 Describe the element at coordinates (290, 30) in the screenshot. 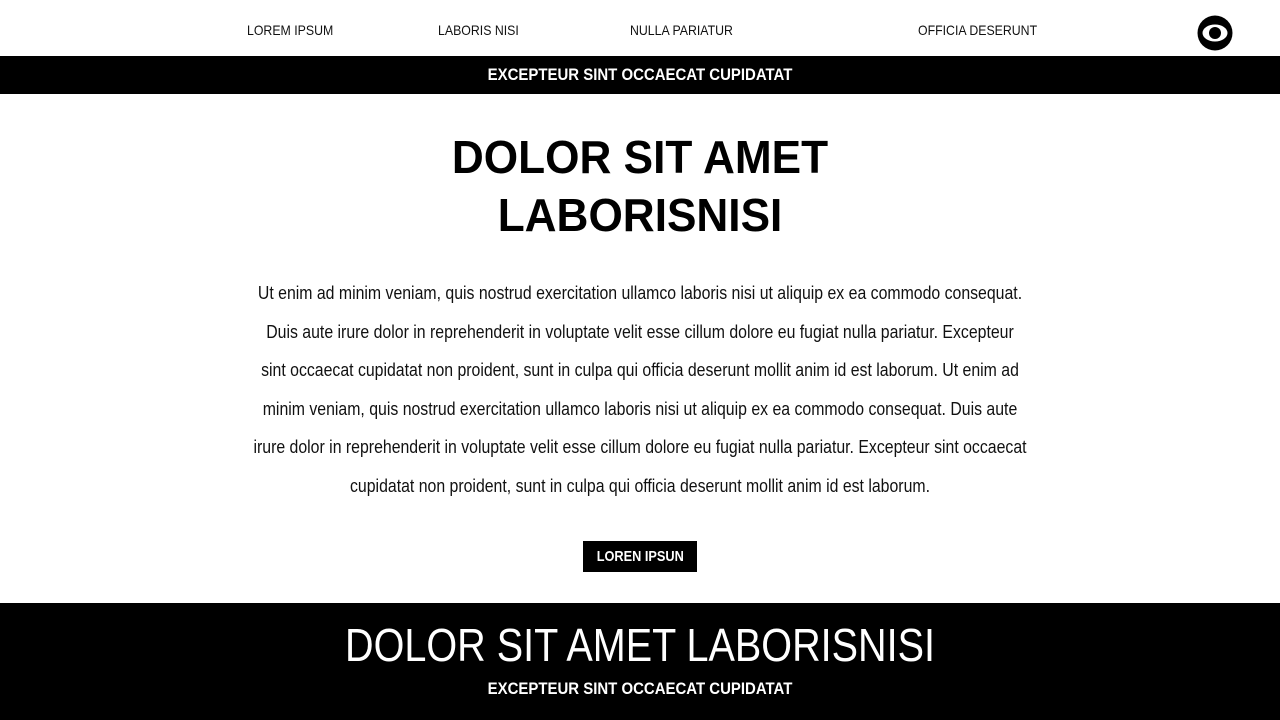

I see `nav-link-lorem-ipsum: LOREM IPSUM` at that location.